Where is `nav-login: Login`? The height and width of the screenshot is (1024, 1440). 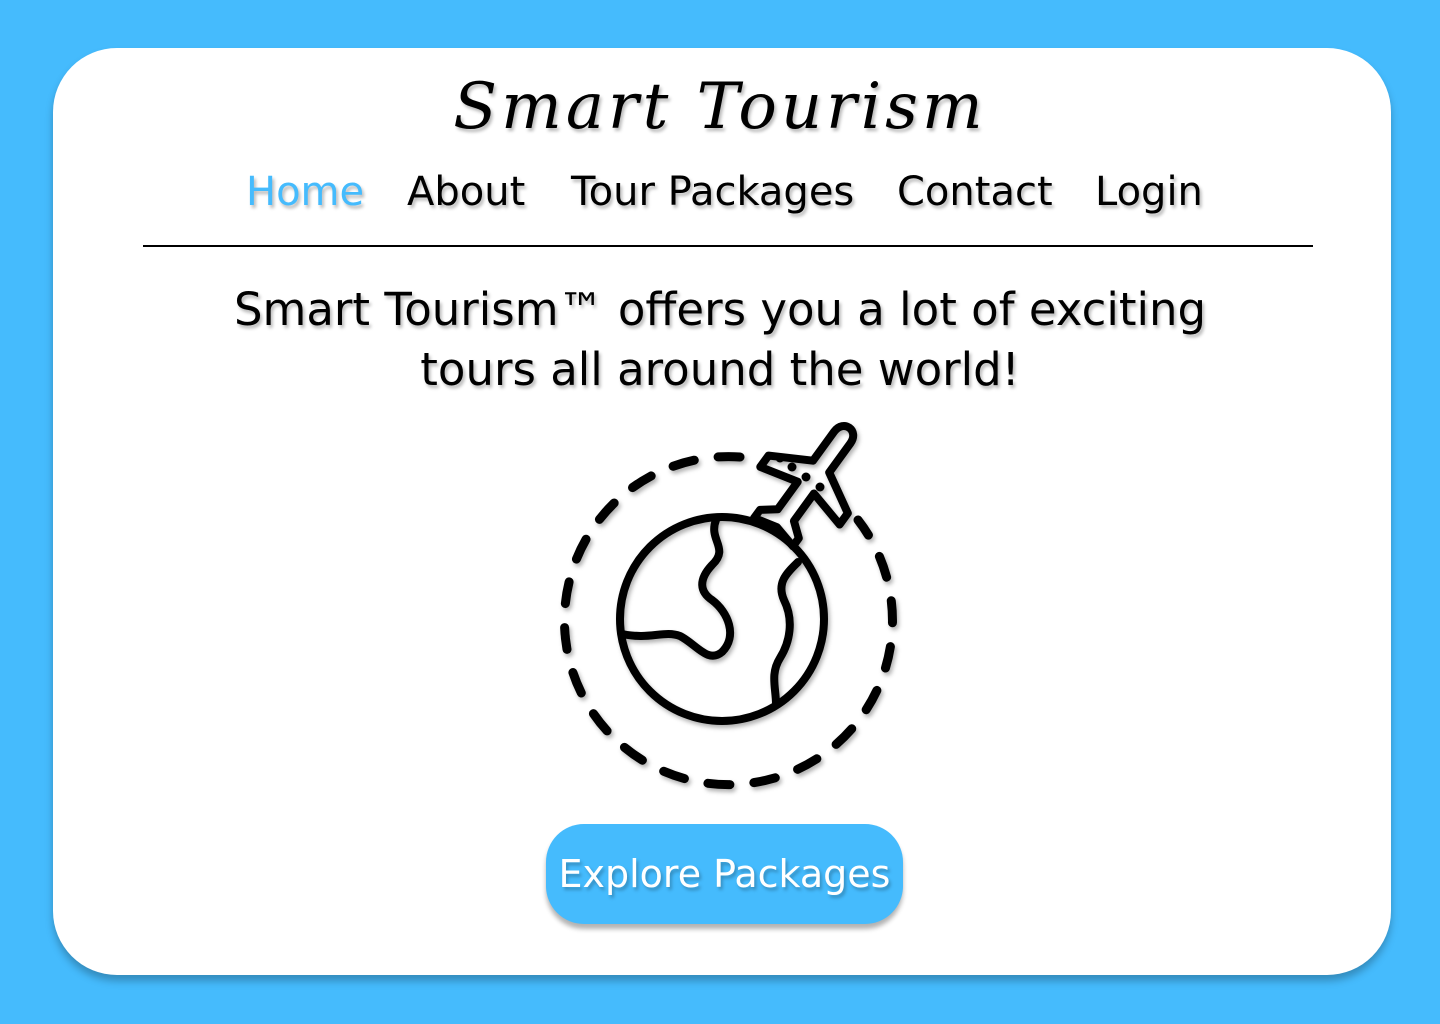 nav-login: Login is located at coordinates (1149, 192).